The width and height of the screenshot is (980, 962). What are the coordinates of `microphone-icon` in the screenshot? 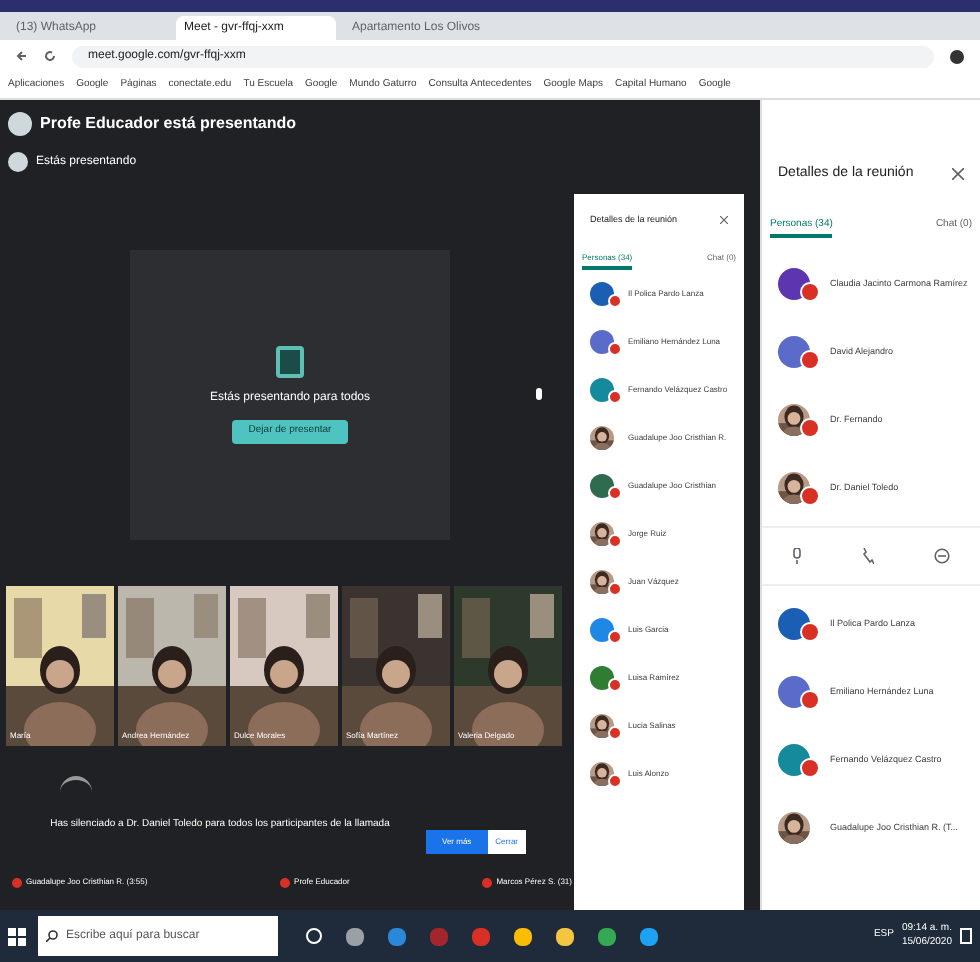 It's located at (797, 556).